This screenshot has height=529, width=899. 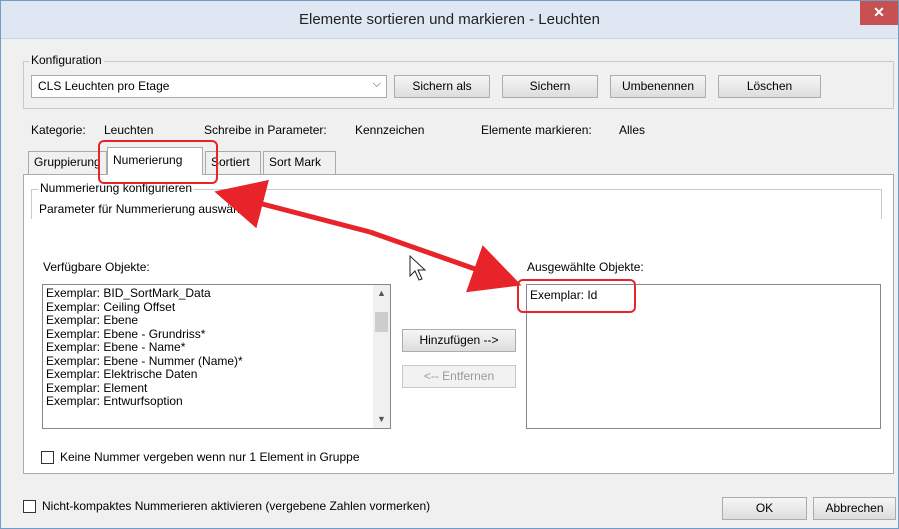 I want to click on configuration-select: CLS Leuchten pro Etage ⌵, so click(x=209, y=86).